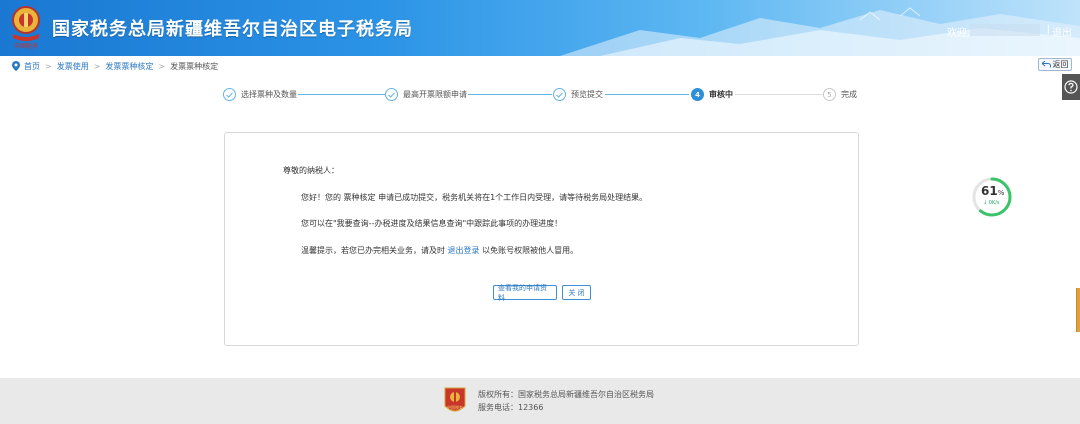 This screenshot has height=424, width=1080. What do you see at coordinates (525, 293) in the screenshot?
I see `view-application-button: 查看我的申请资料` at bounding box center [525, 293].